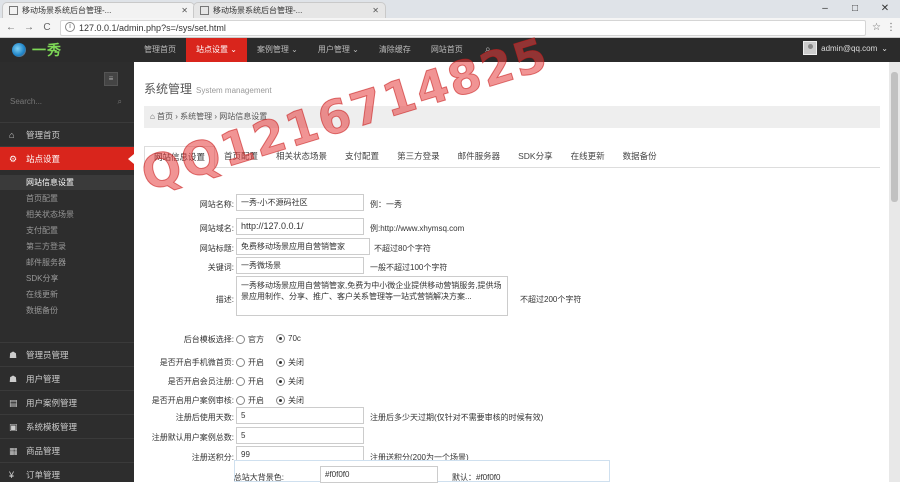  I want to click on tab-payment: 支付配置, so click(362, 156).